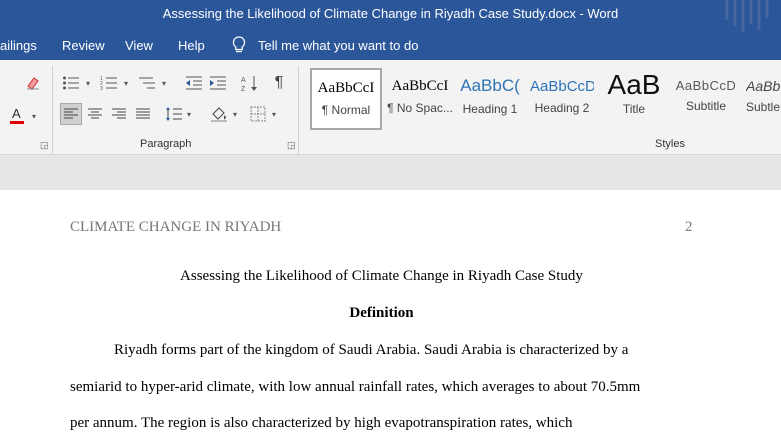 This screenshot has height=437, width=781. Describe the element at coordinates (634, 99) in the screenshot. I see `style-title: AaB Title` at that location.